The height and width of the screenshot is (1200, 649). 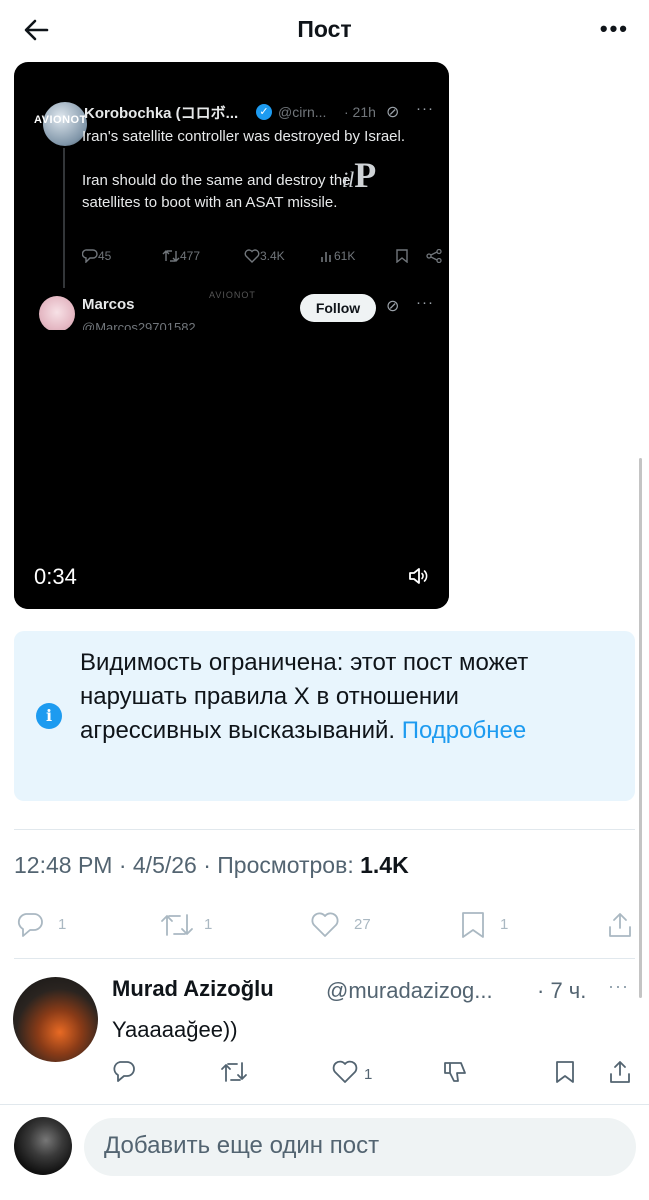 I want to click on compose-box, so click(x=360, y=1147).